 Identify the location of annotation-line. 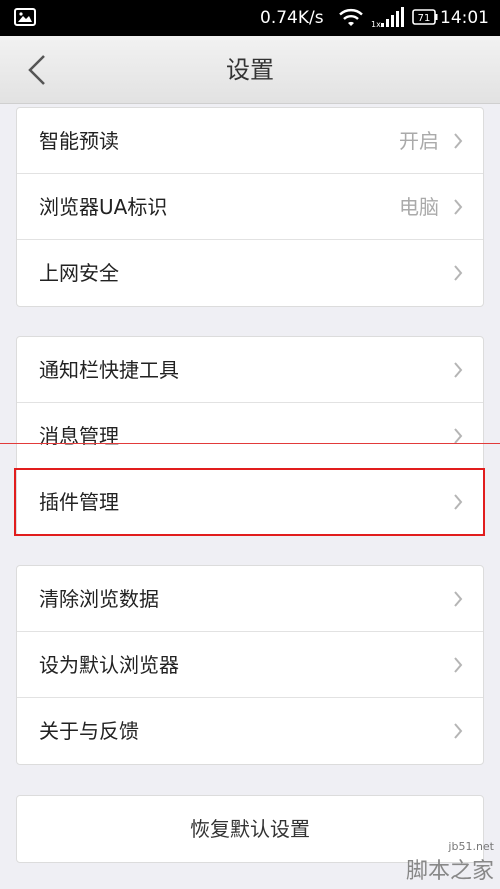
(250, 443).